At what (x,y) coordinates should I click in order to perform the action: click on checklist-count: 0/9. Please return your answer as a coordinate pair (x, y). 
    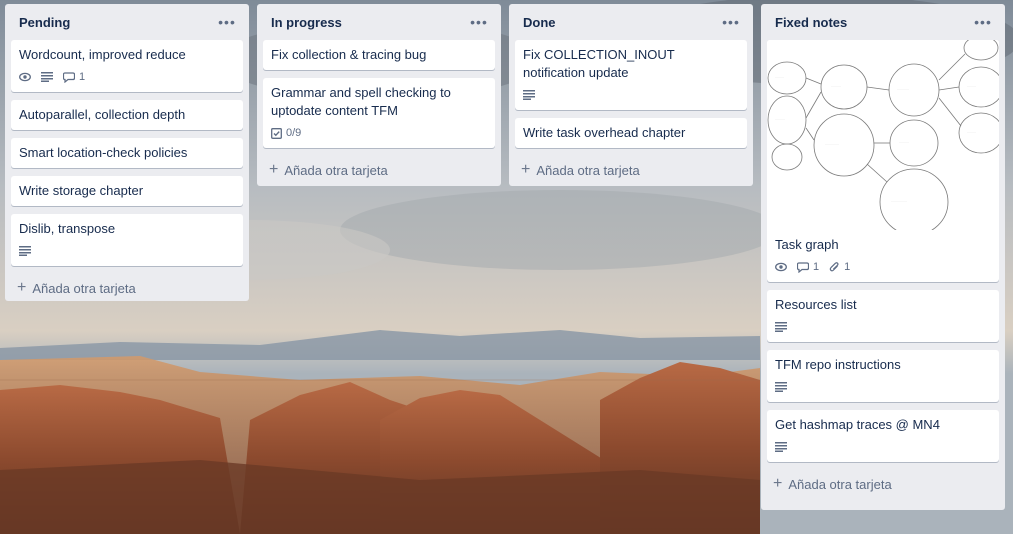
    Looking at the image, I should click on (294, 133).